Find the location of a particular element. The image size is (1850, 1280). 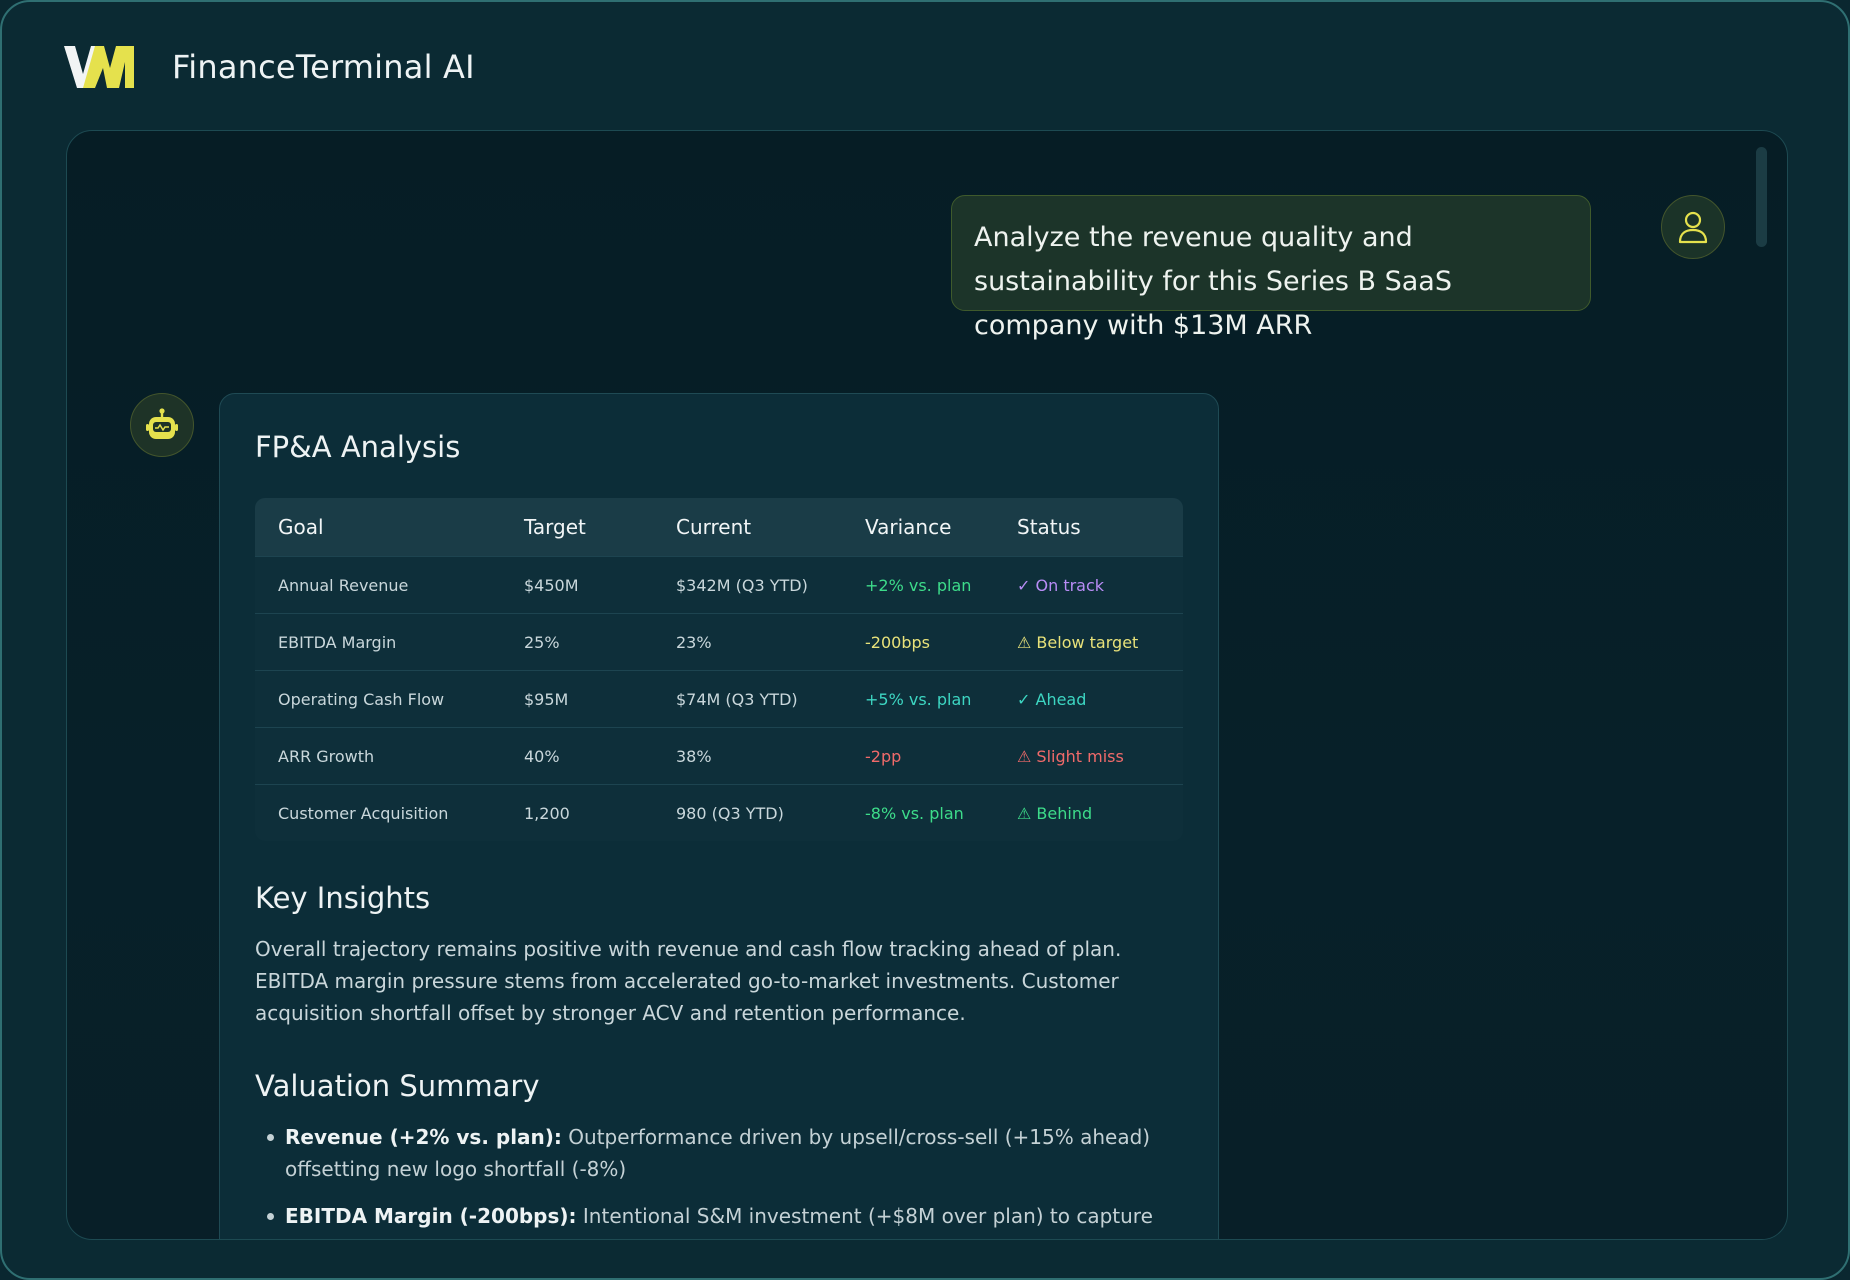

target-cell: 40% is located at coordinates (542, 756).